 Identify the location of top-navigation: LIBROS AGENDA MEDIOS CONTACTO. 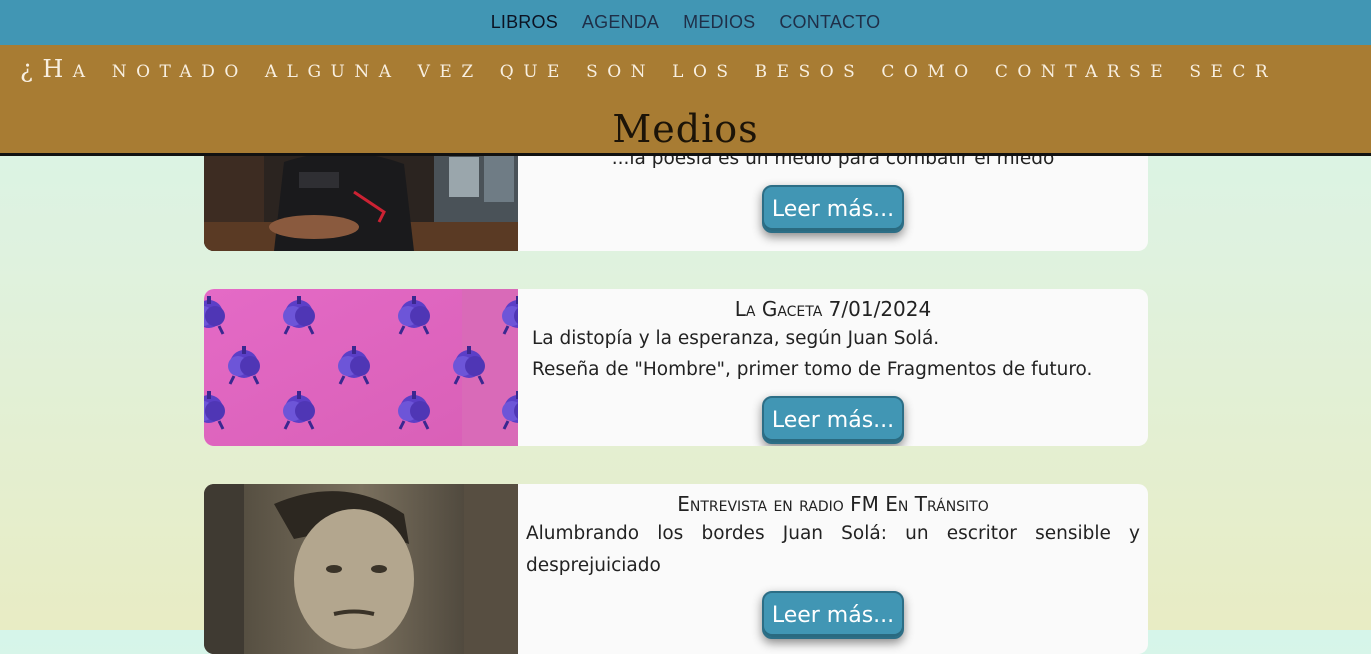
(685, 22).